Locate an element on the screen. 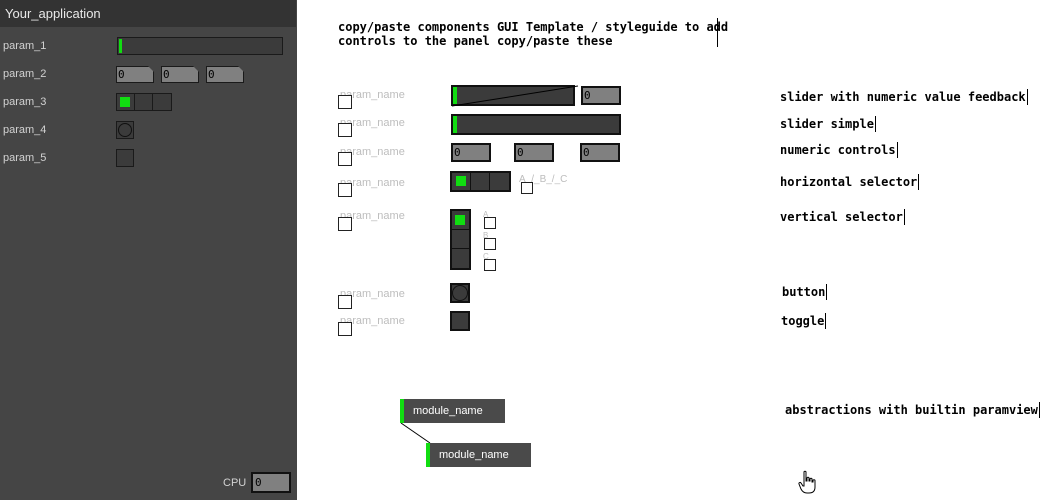 The height and width of the screenshot is (500, 1056). vertical-selector is located at coordinates (460, 239).